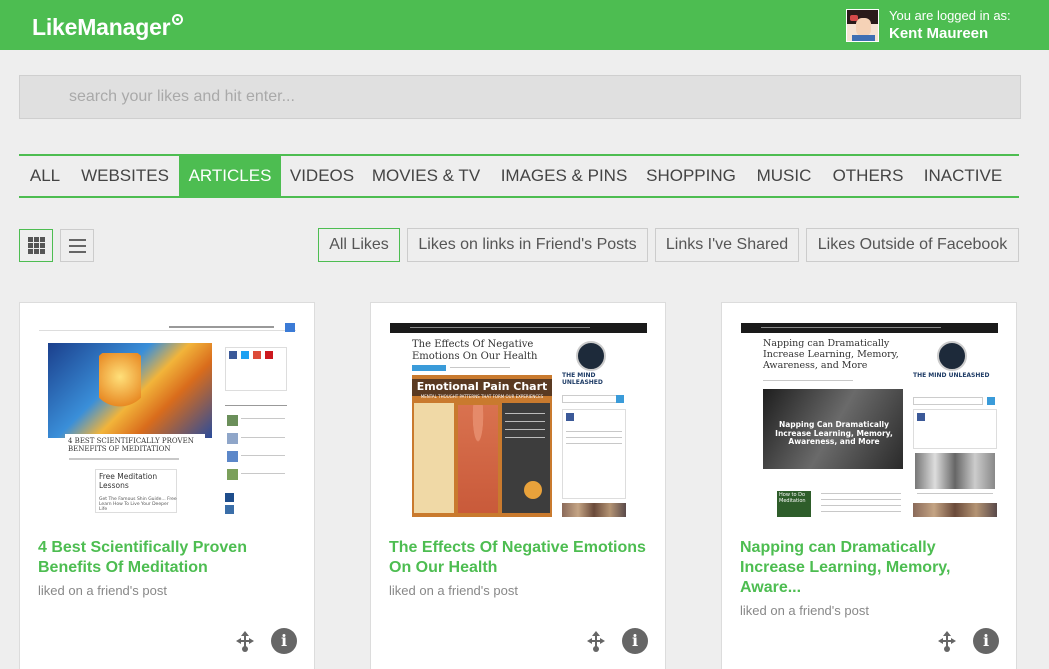 This screenshot has width=1049, height=669. What do you see at coordinates (564, 176) in the screenshot?
I see `tab-images-pins: IMAGES & PINS` at bounding box center [564, 176].